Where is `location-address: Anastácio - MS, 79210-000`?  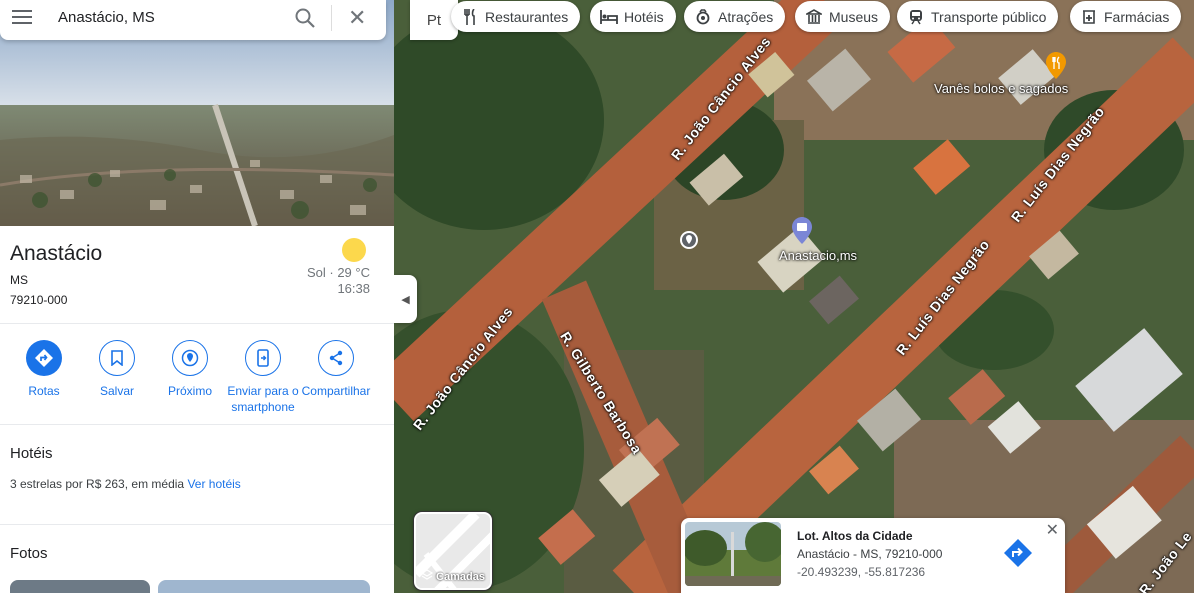 location-address: Anastácio - MS, 79210-000 is located at coordinates (870, 554).